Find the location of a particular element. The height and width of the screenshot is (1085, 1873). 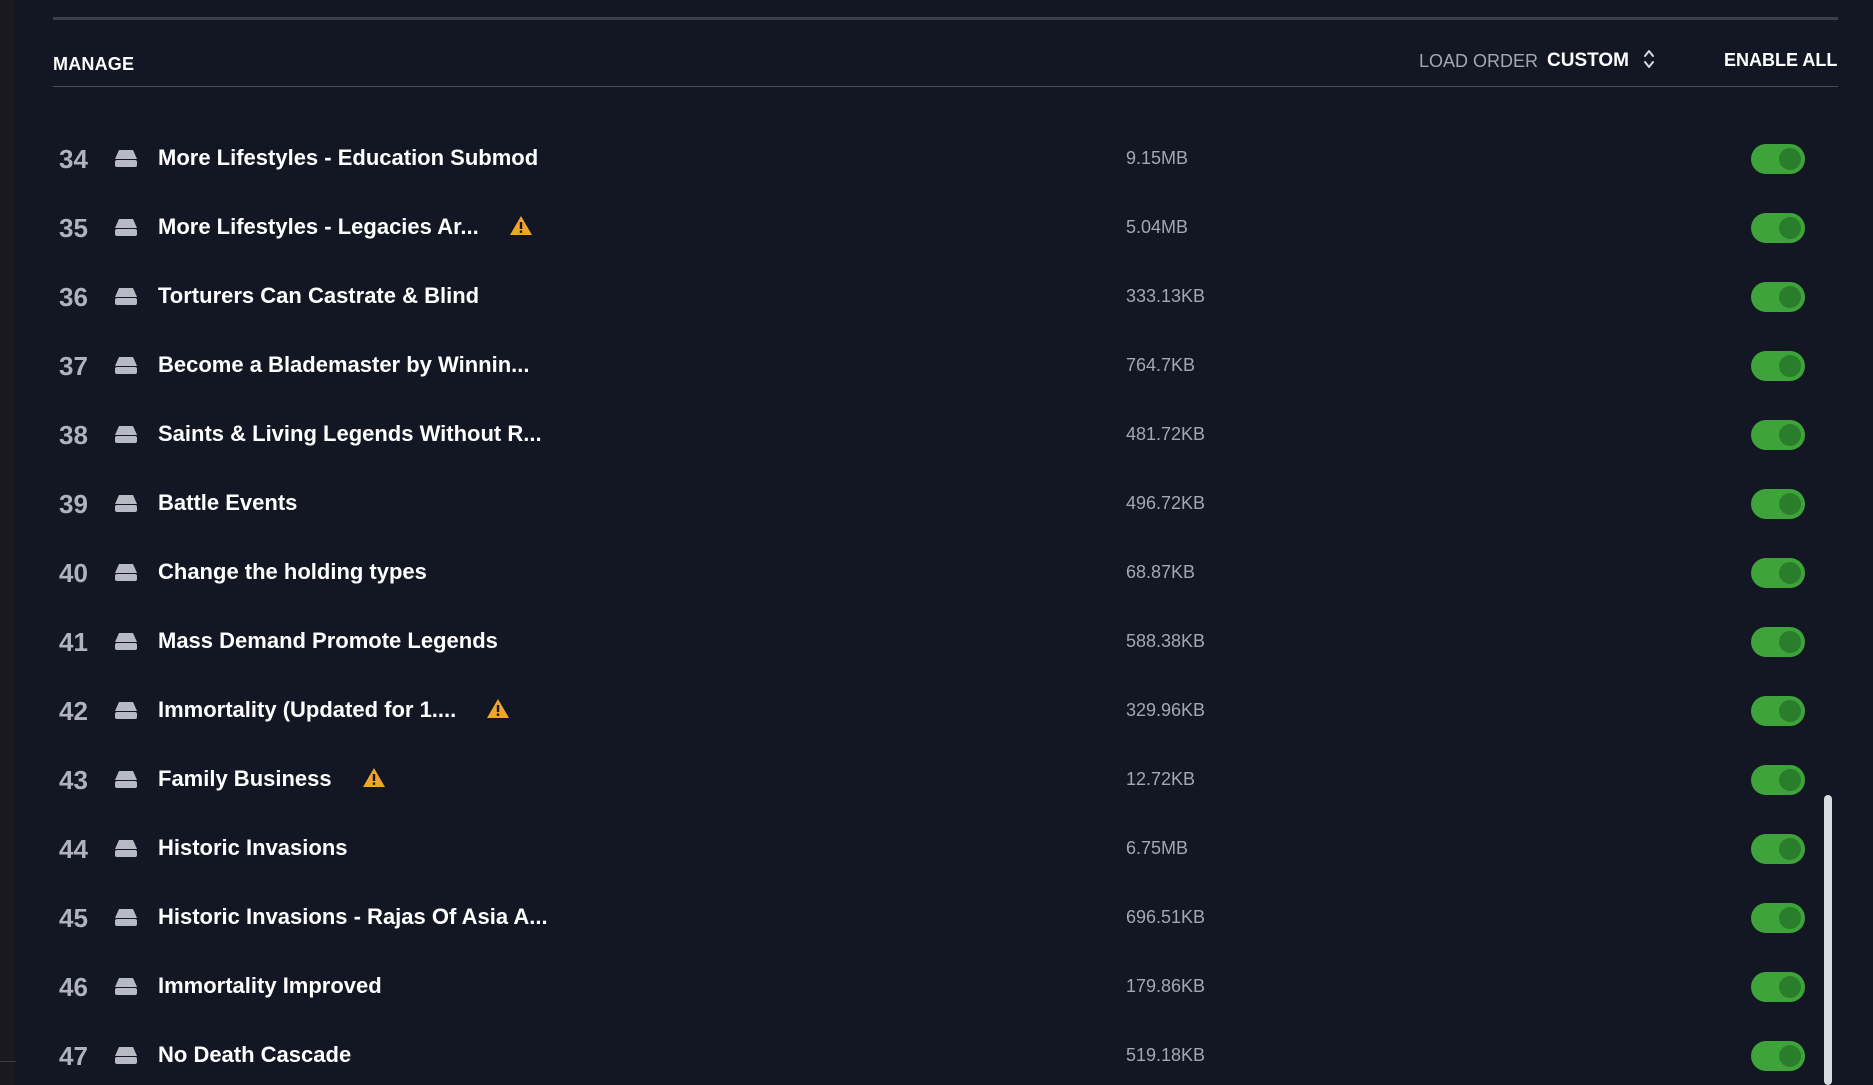

scrollbar-thumb is located at coordinates (1828, 940).